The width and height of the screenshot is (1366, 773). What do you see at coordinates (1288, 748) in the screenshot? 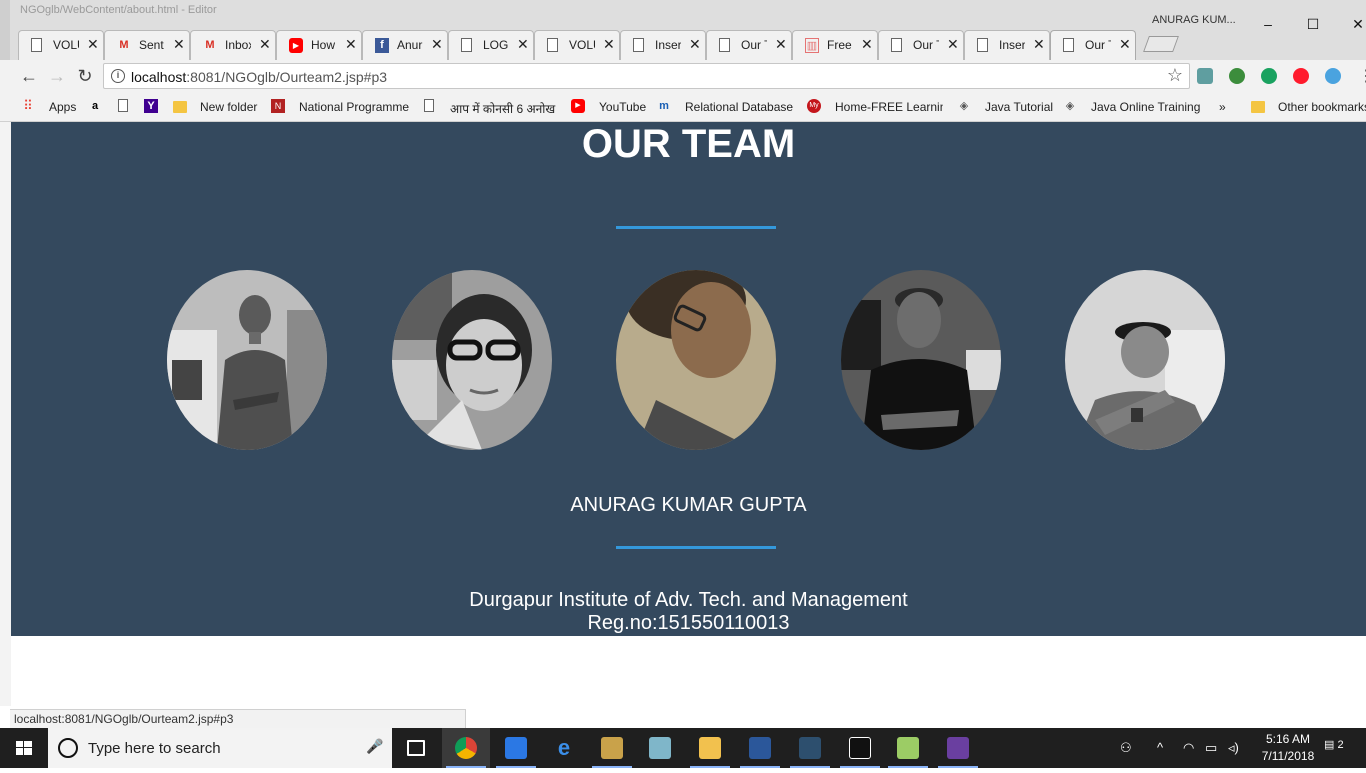
I see `taskbar-clock: 5:16 AM 7/11/2018` at bounding box center [1288, 748].